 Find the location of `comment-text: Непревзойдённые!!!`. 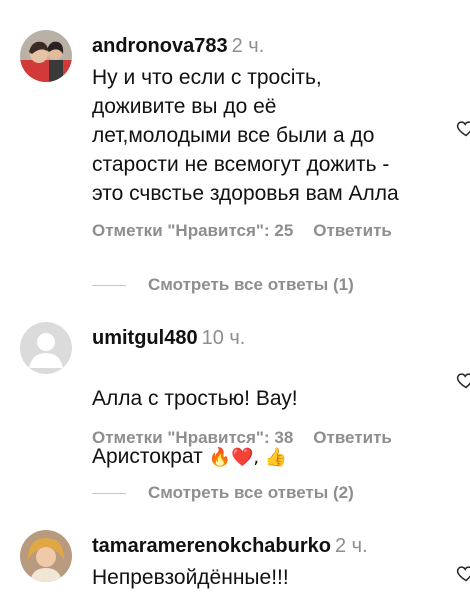

comment-text: Непревзойдённые!!! is located at coordinates (190, 577).